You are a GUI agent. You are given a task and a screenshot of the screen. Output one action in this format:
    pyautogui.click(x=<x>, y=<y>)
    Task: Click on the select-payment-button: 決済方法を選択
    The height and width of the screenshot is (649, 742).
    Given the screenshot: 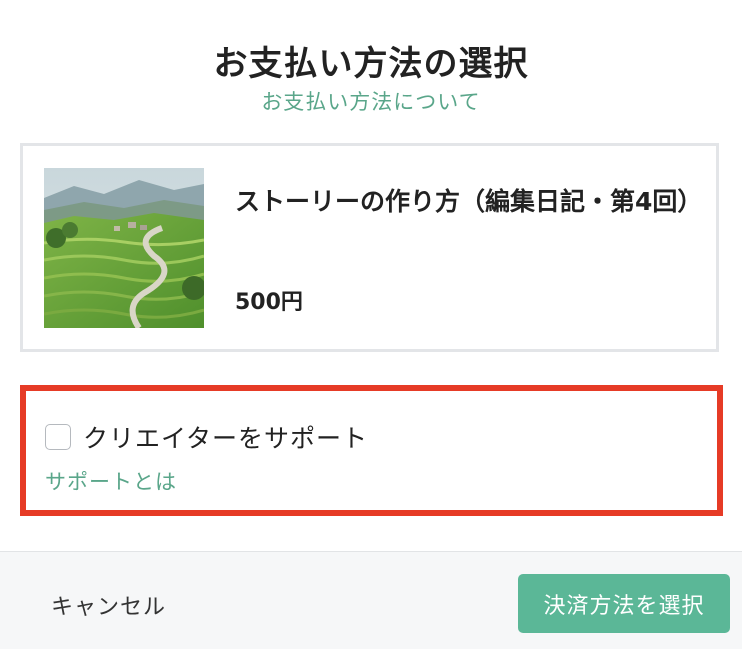 What is the action you would take?
    pyautogui.click(x=624, y=603)
    